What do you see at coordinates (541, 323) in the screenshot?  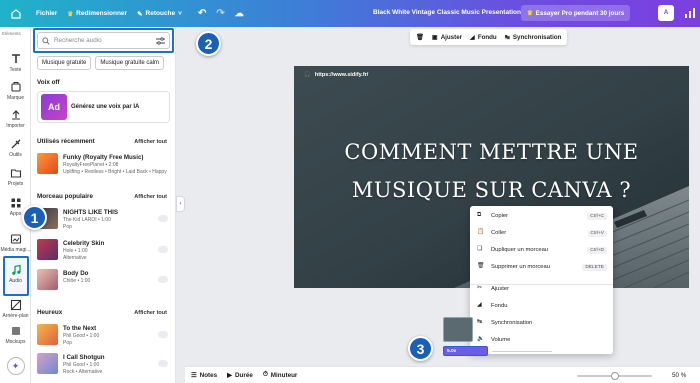 I see `menu-item-sync: ↹ Synchronisation` at bounding box center [541, 323].